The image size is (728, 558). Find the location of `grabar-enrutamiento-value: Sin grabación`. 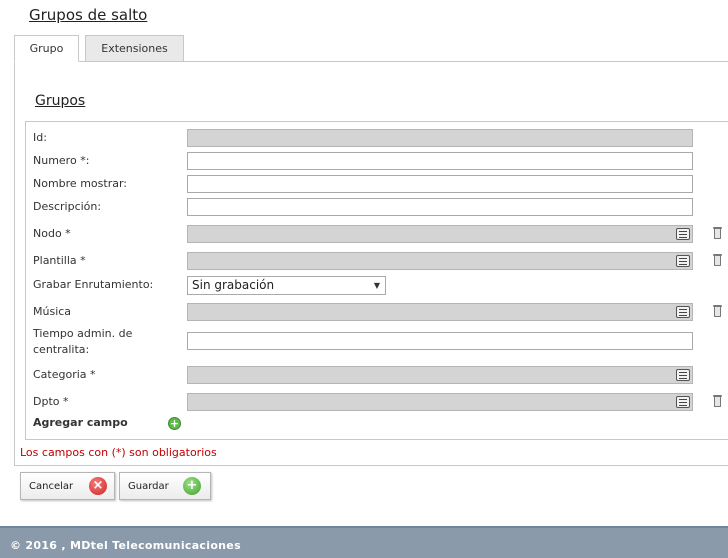

grabar-enrutamiento-value: Sin grabación is located at coordinates (233, 285).